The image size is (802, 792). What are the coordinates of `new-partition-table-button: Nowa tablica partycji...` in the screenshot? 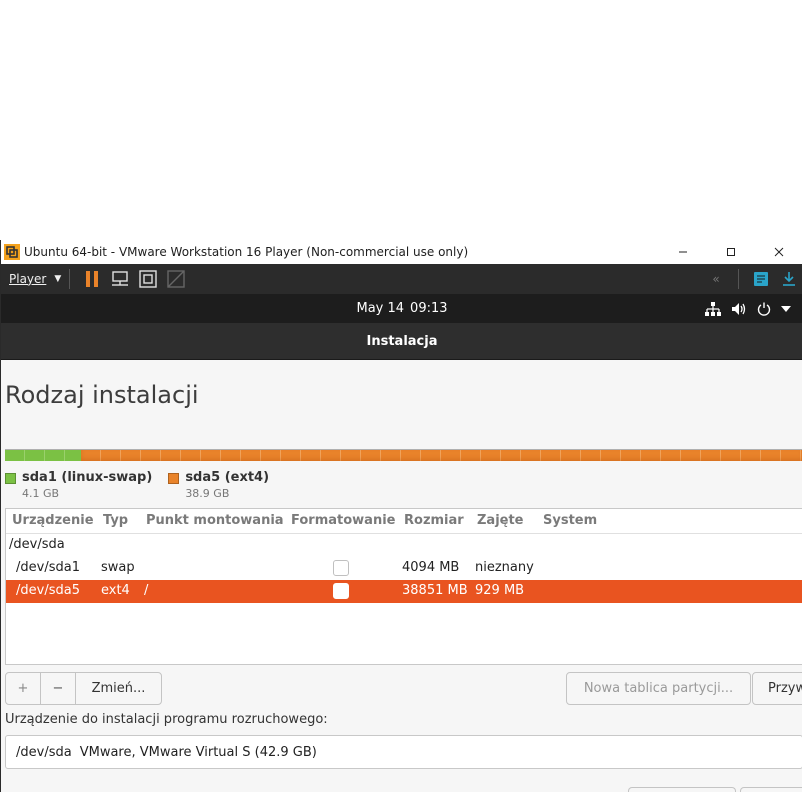 It's located at (658, 688).